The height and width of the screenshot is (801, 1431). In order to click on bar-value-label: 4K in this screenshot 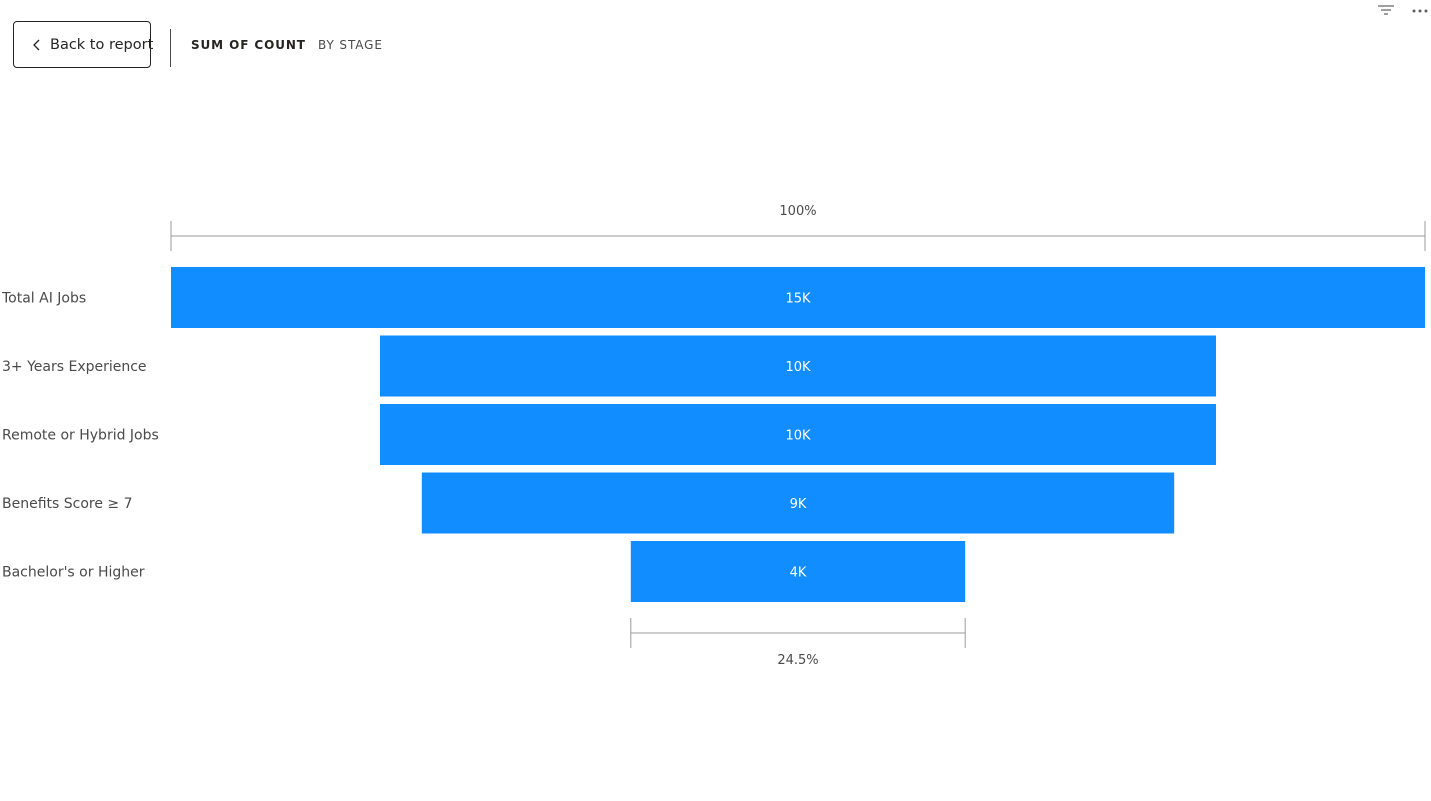, I will do `click(798, 573)`.